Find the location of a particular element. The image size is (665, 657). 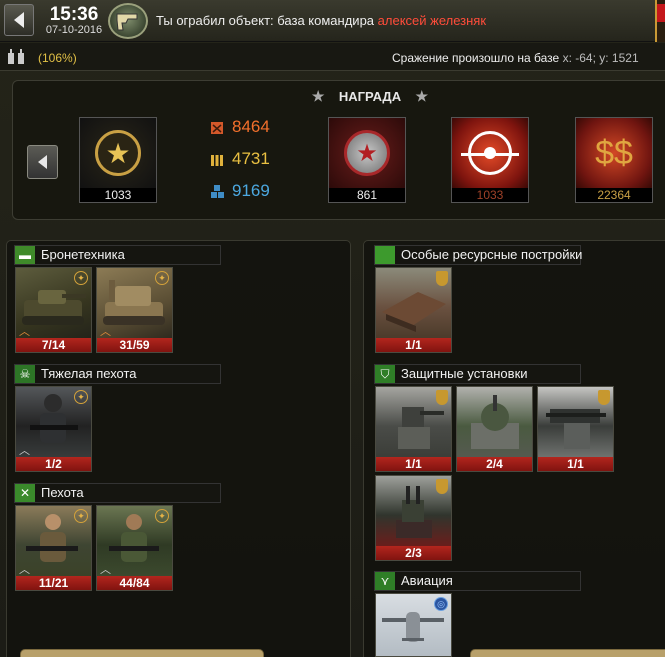

section-special-resource-buildings: Особые ресурсные постройки is located at coordinates (478, 255).